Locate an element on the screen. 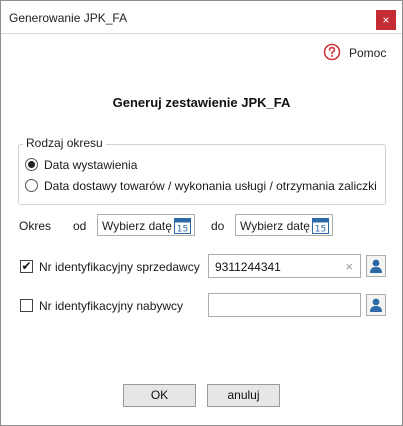 The image size is (403, 426). date-from-picker: Wybierz datę 15 is located at coordinates (146, 225).